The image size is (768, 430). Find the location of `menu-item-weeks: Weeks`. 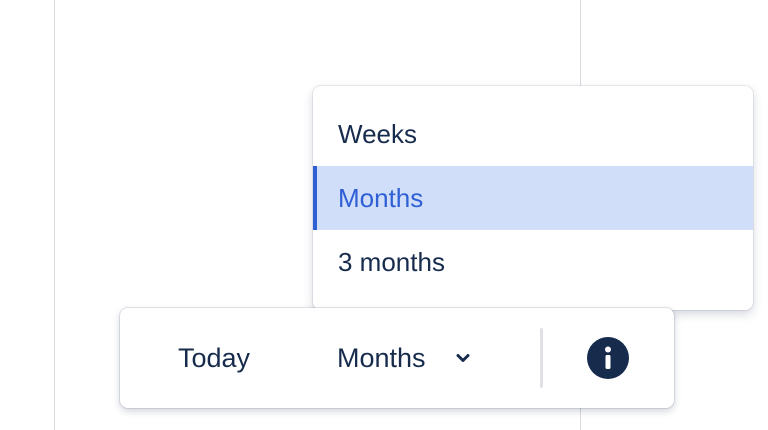

menu-item-weeks: Weeks is located at coordinates (533, 134).